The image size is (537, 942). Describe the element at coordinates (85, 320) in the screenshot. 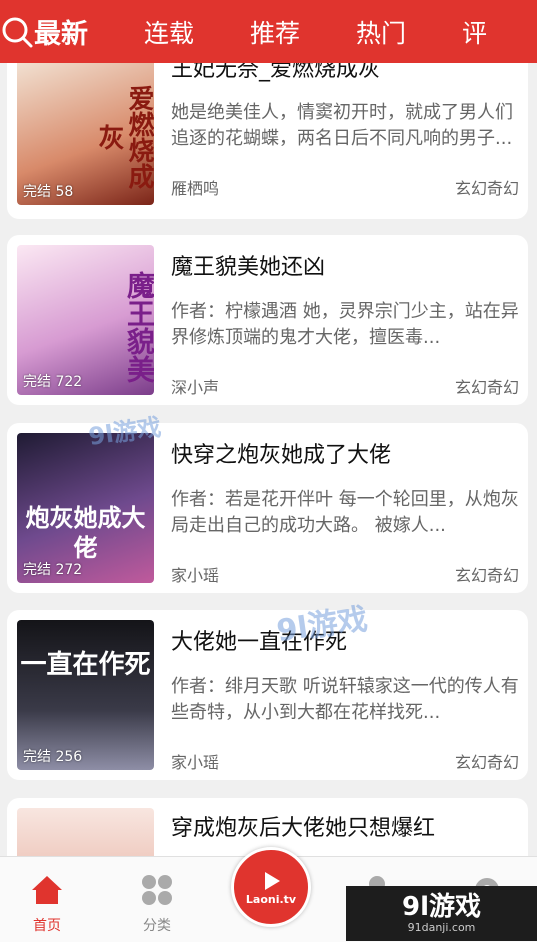

I see `book-cover: 魔王貌美 完结 722` at that location.